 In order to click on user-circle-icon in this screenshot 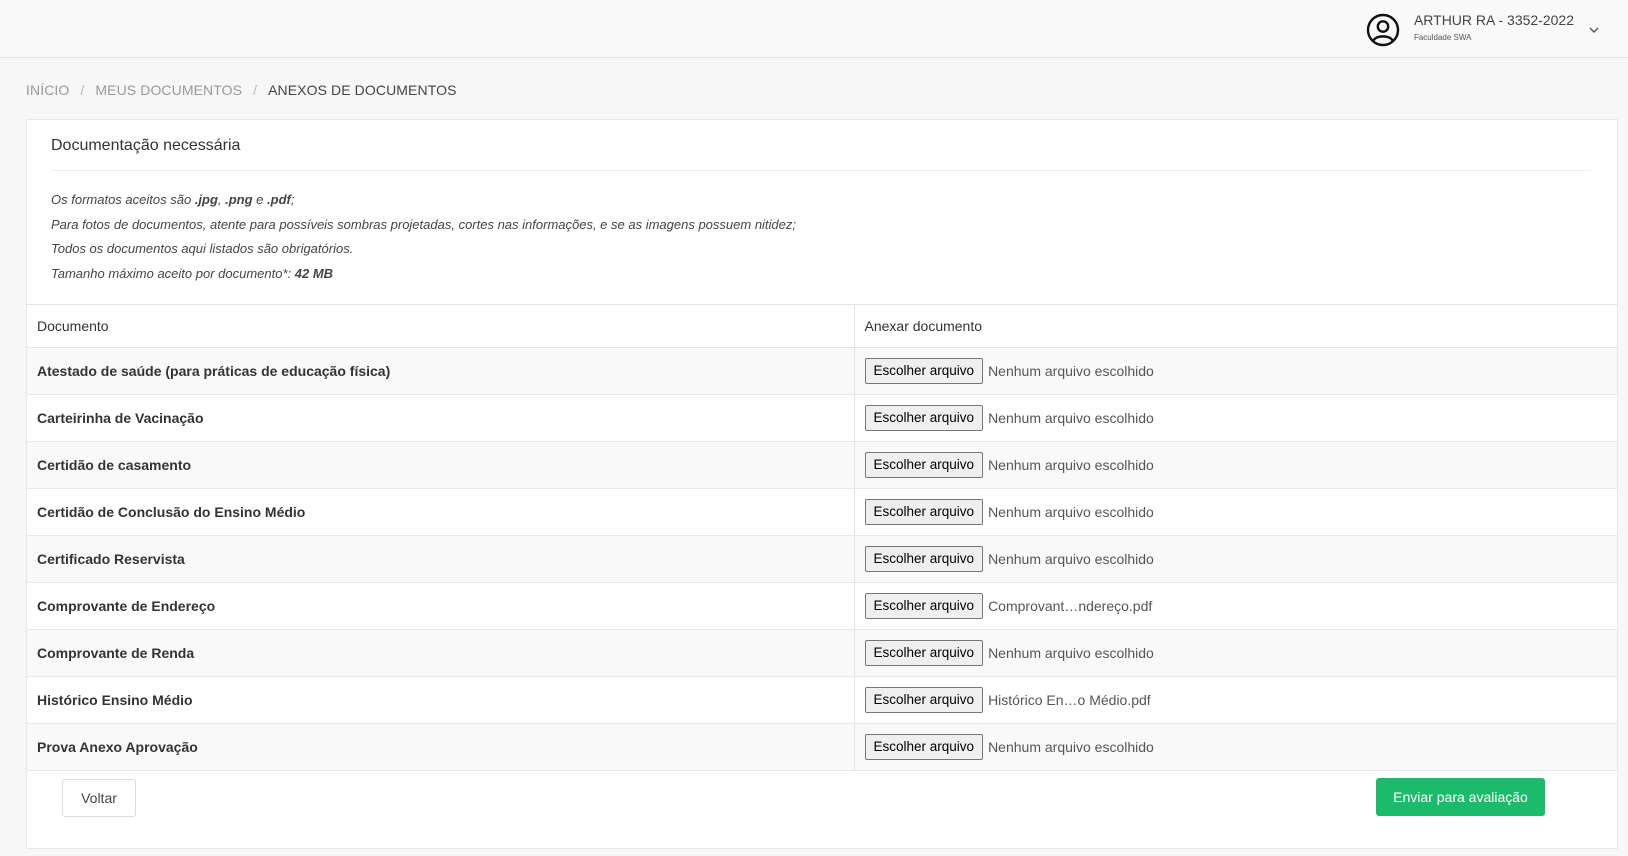, I will do `click(1383, 30)`.